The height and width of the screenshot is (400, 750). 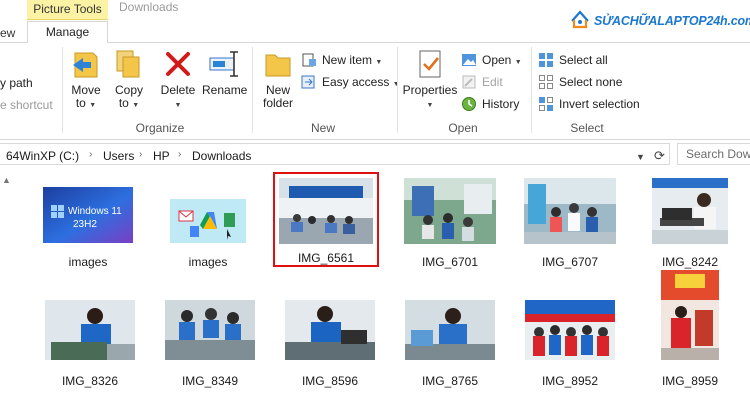 I want to click on search-box, so click(x=713, y=154).